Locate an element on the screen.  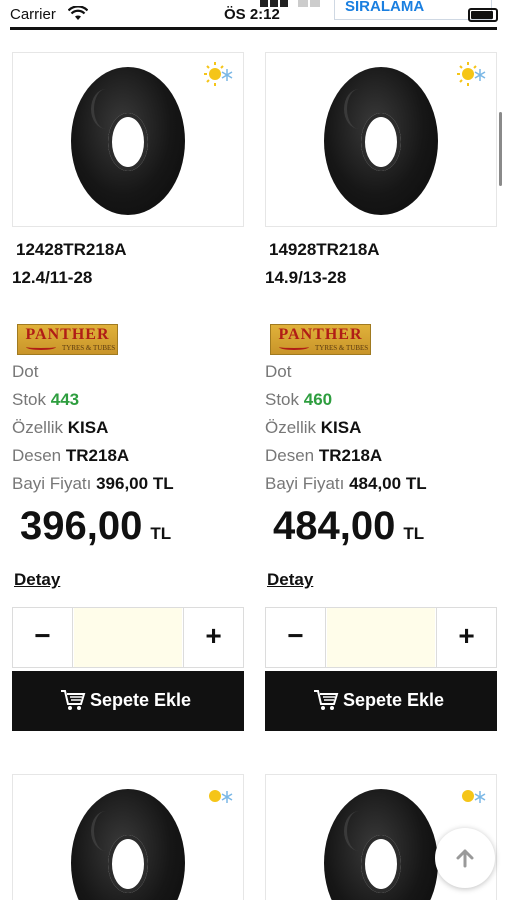
scrollbar is located at coordinates (500, 149).